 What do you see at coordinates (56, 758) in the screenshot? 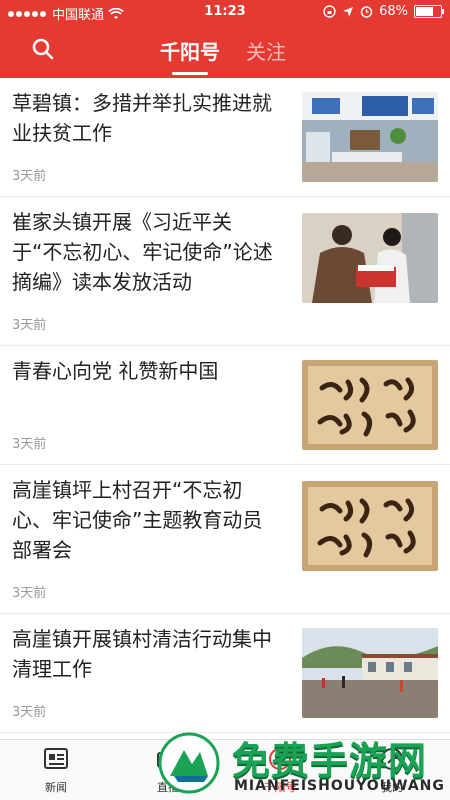
I see `news-icon` at bounding box center [56, 758].